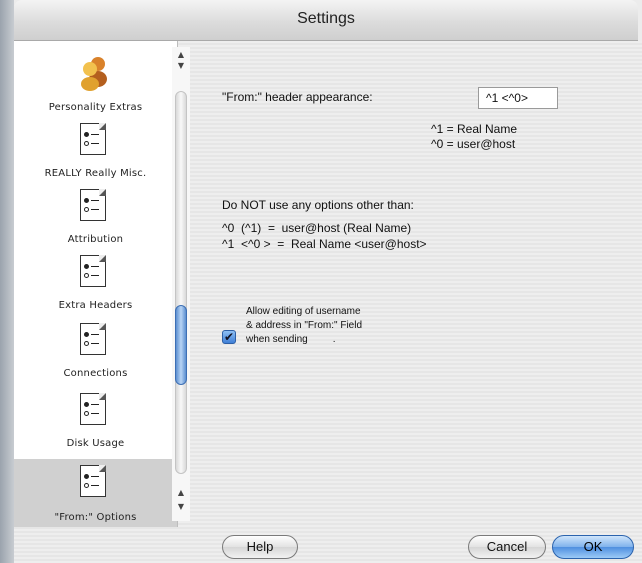 The height and width of the screenshot is (563, 642). Describe the element at coordinates (474, 129) in the screenshot. I see `legend-real-name: ^1 = Real Name` at that location.